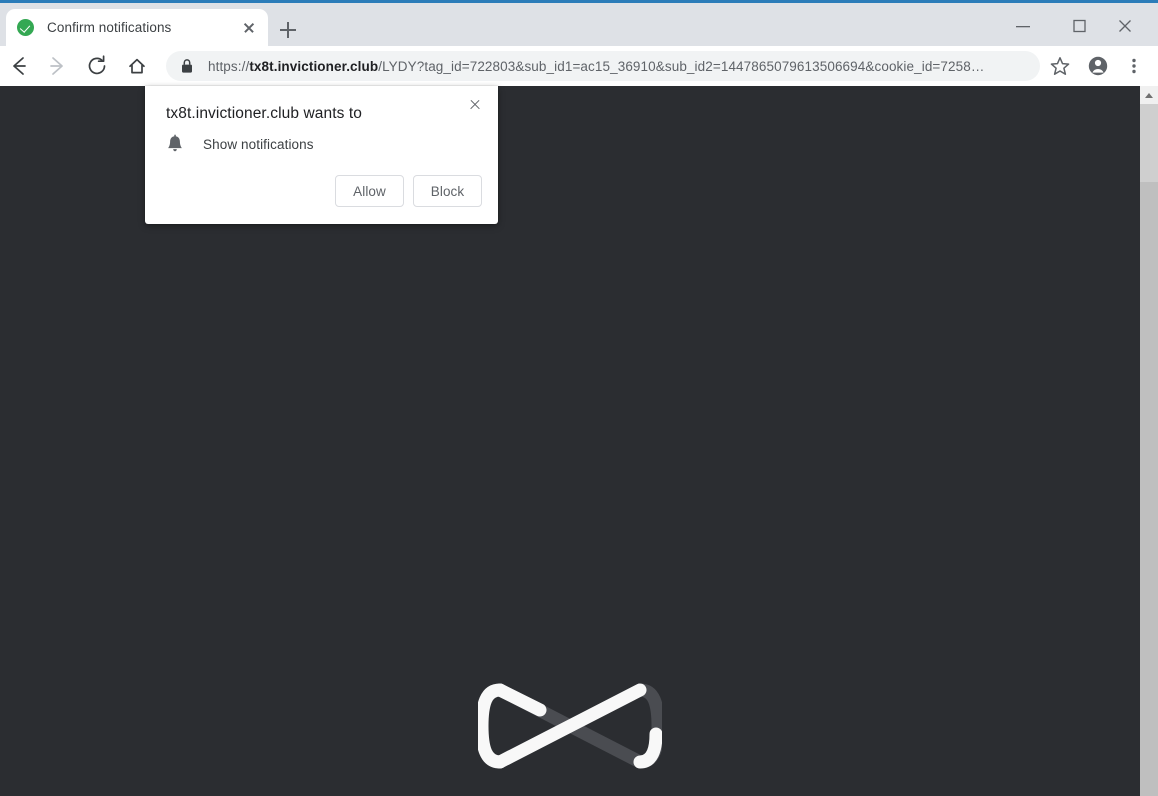 The width and height of the screenshot is (1158, 796). What do you see at coordinates (25, 27) in the screenshot?
I see `green-check-circle-icon` at bounding box center [25, 27].